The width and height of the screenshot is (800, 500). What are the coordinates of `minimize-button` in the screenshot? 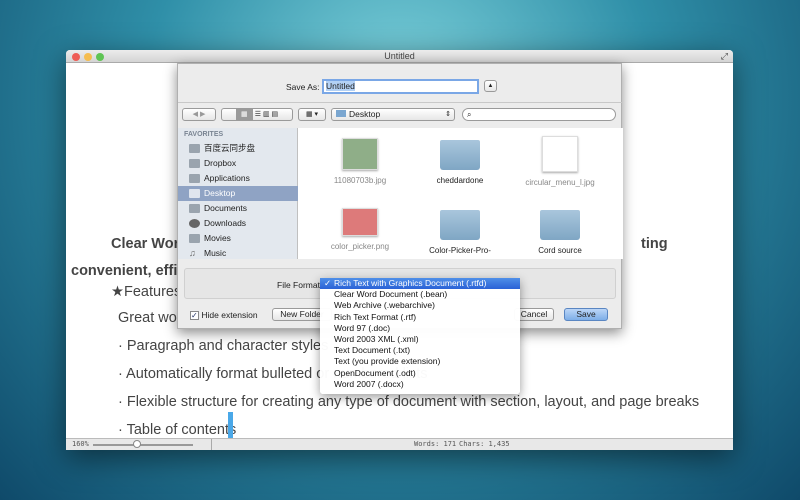 It's located at (88, 57).